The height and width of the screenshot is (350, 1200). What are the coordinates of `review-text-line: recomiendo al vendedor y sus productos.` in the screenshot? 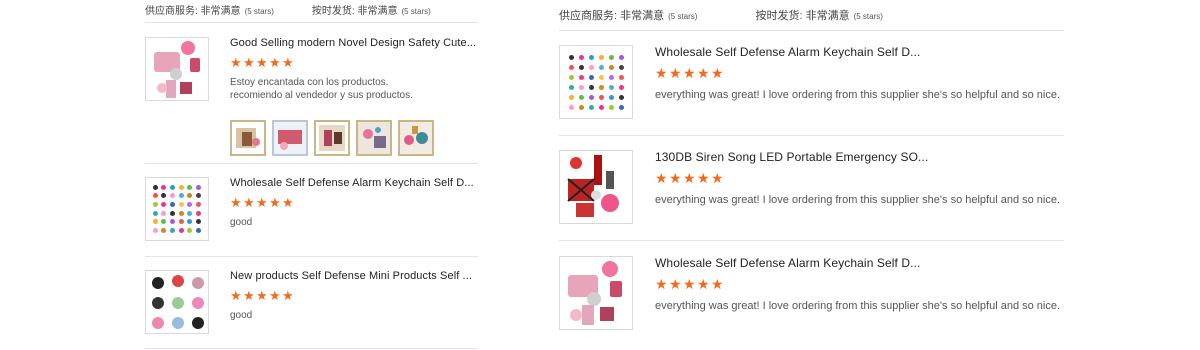 It's located at (321, 95).